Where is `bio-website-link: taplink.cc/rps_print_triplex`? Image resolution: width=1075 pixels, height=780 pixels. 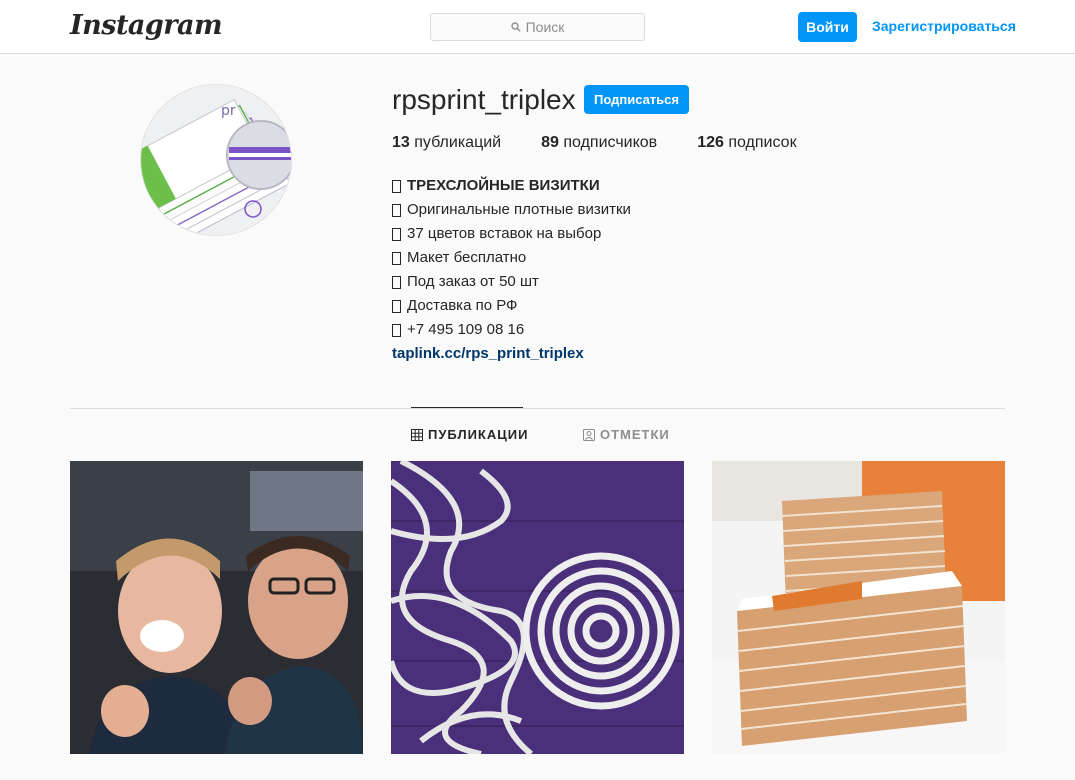 bio-website-link: taplink.cc/rps_print_triplex is located at coordinates (488, 354).